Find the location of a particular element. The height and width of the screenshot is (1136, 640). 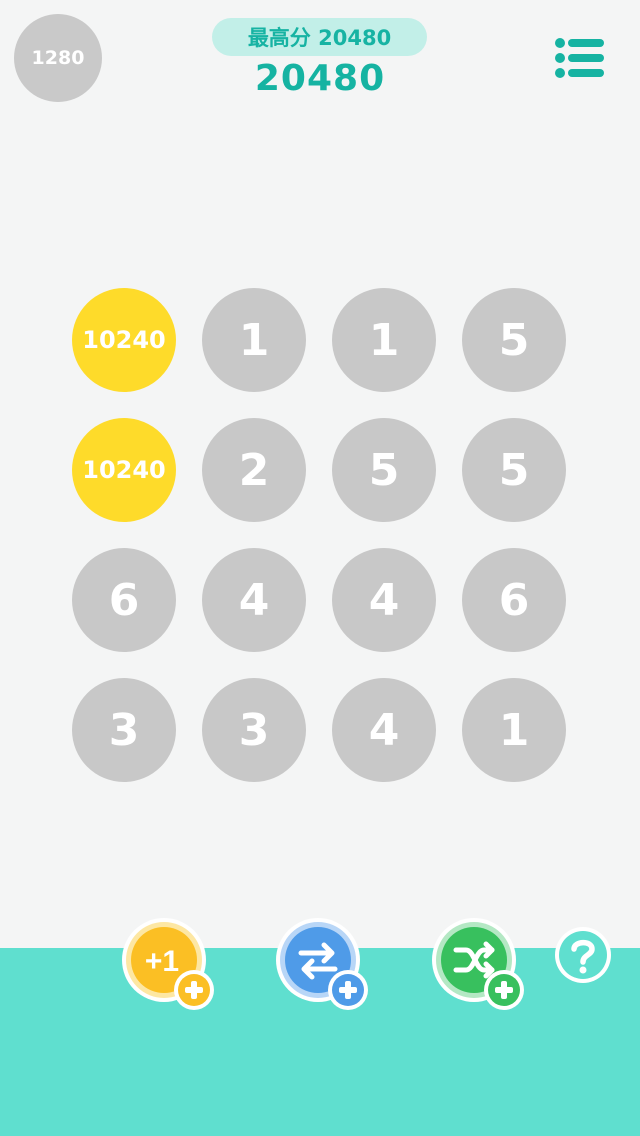

swap-icon is located at coordinates (322, 964).